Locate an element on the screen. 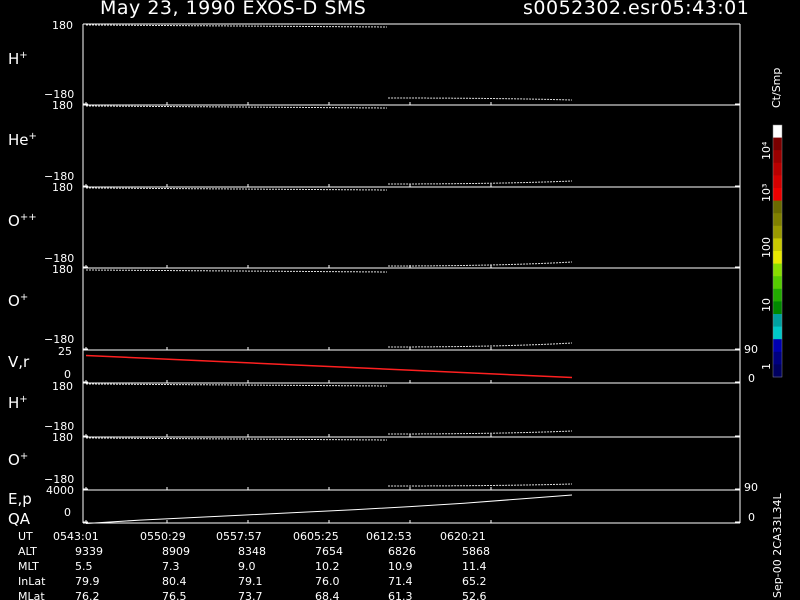  ephemeris-cell: 5868 is located at coordinates (476, 551).